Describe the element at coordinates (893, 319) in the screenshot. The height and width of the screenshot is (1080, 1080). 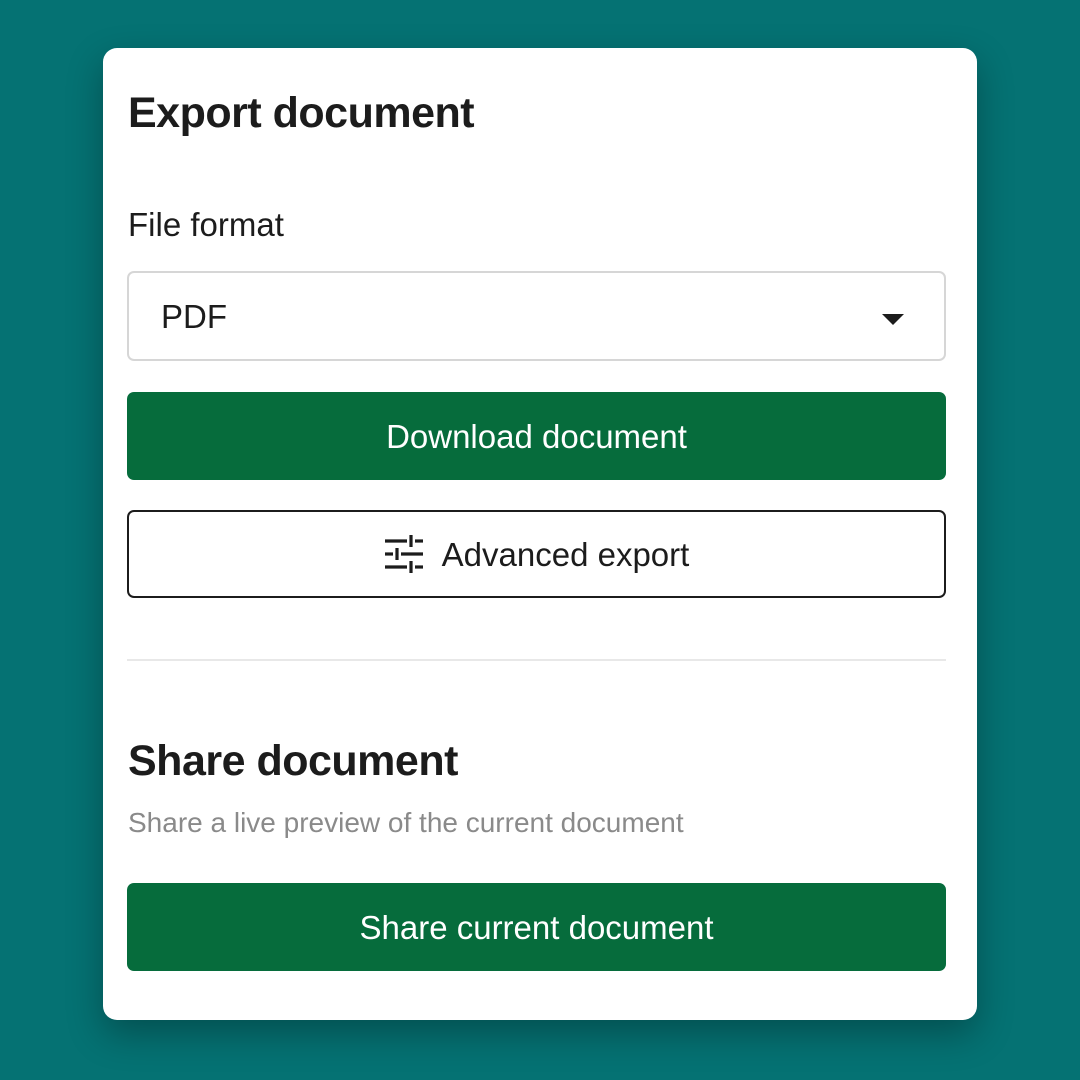
I see `chevron-down-icon` at that location.